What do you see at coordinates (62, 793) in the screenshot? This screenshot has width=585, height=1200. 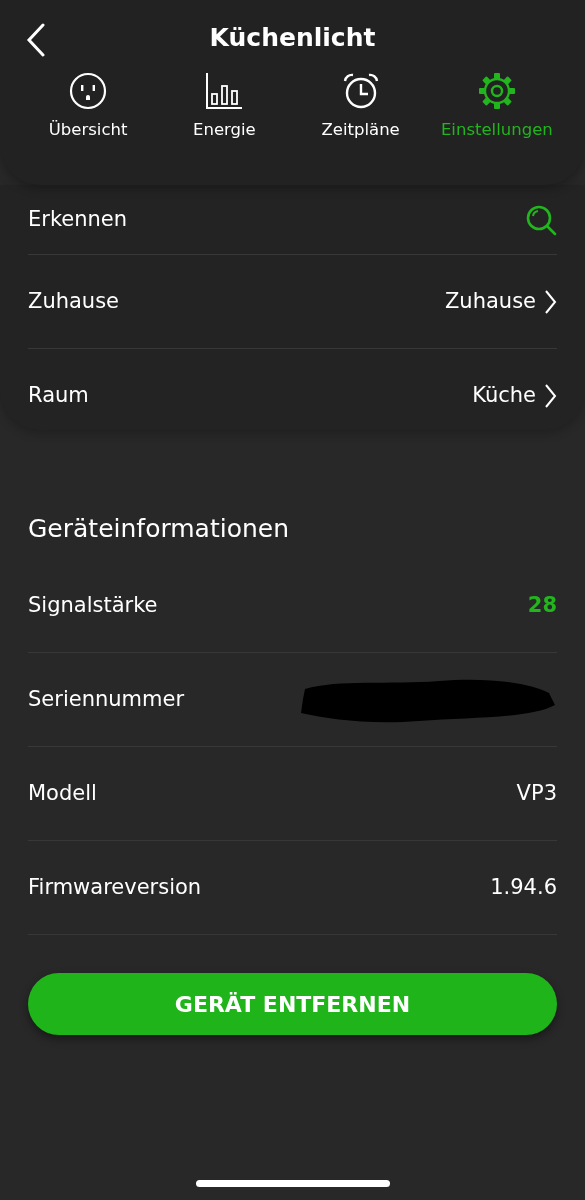 I see `row-label: Modell` at bounding box center [62, 793].